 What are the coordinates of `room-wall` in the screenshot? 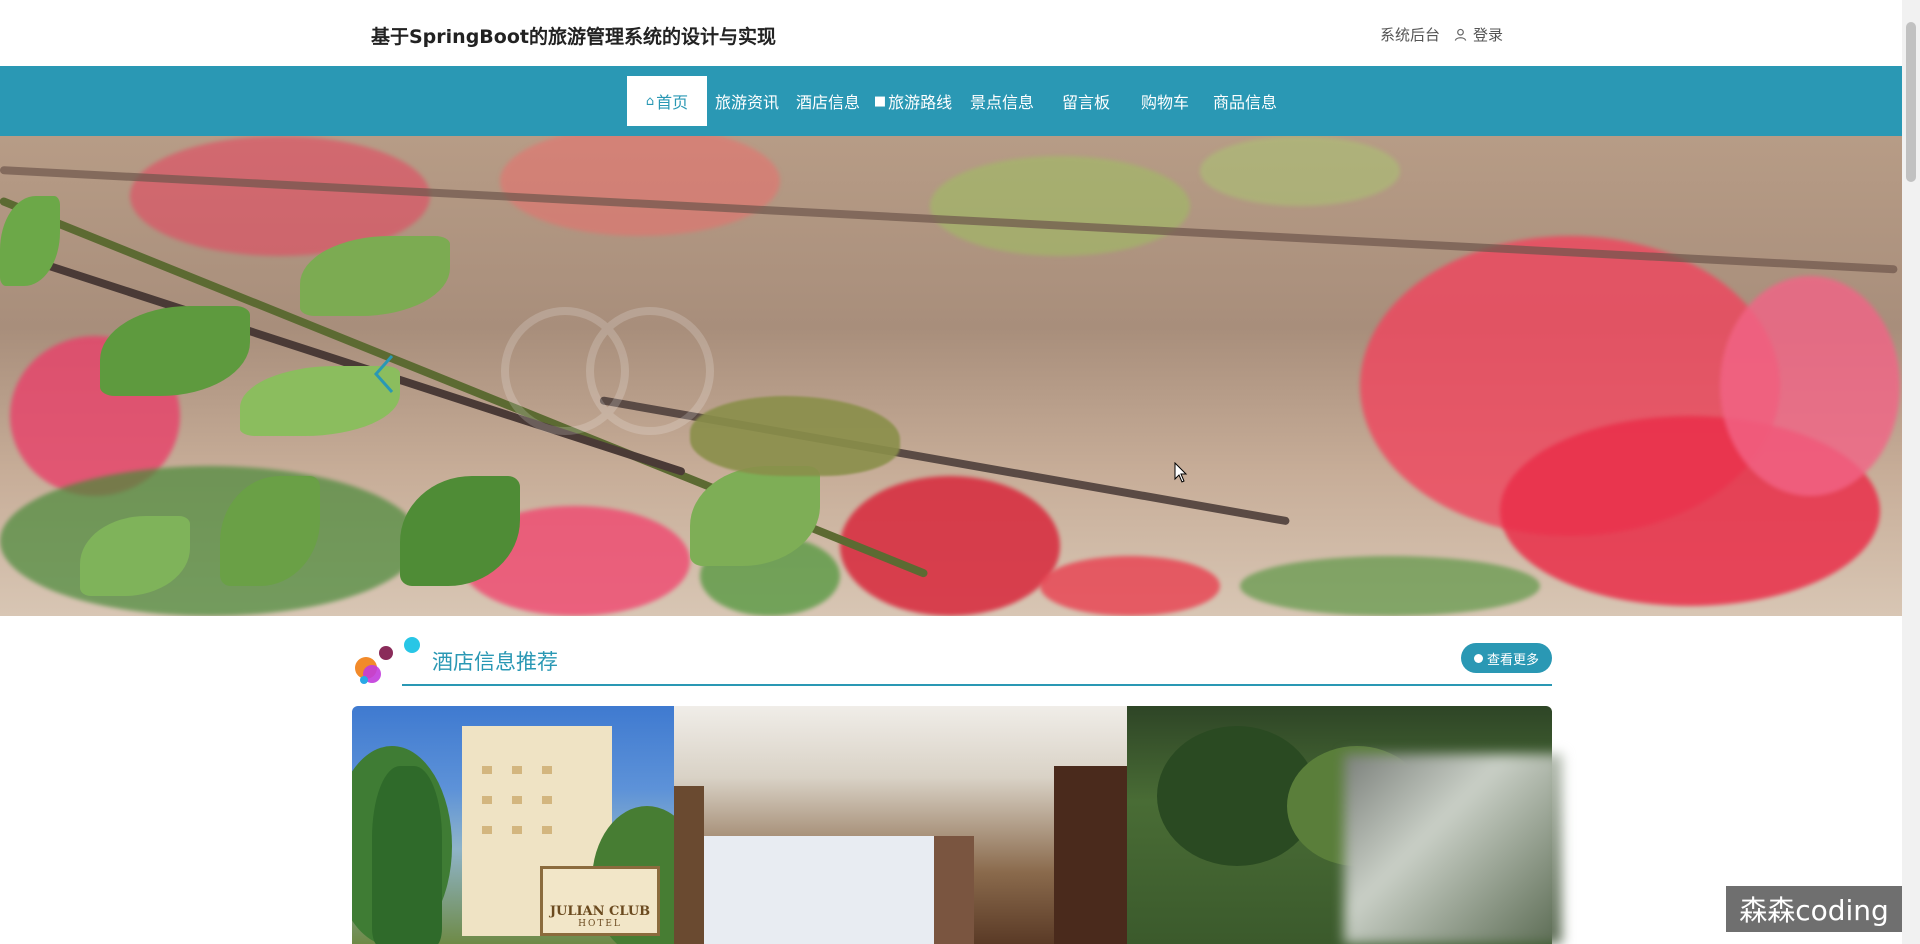 It's located at (689, 865).